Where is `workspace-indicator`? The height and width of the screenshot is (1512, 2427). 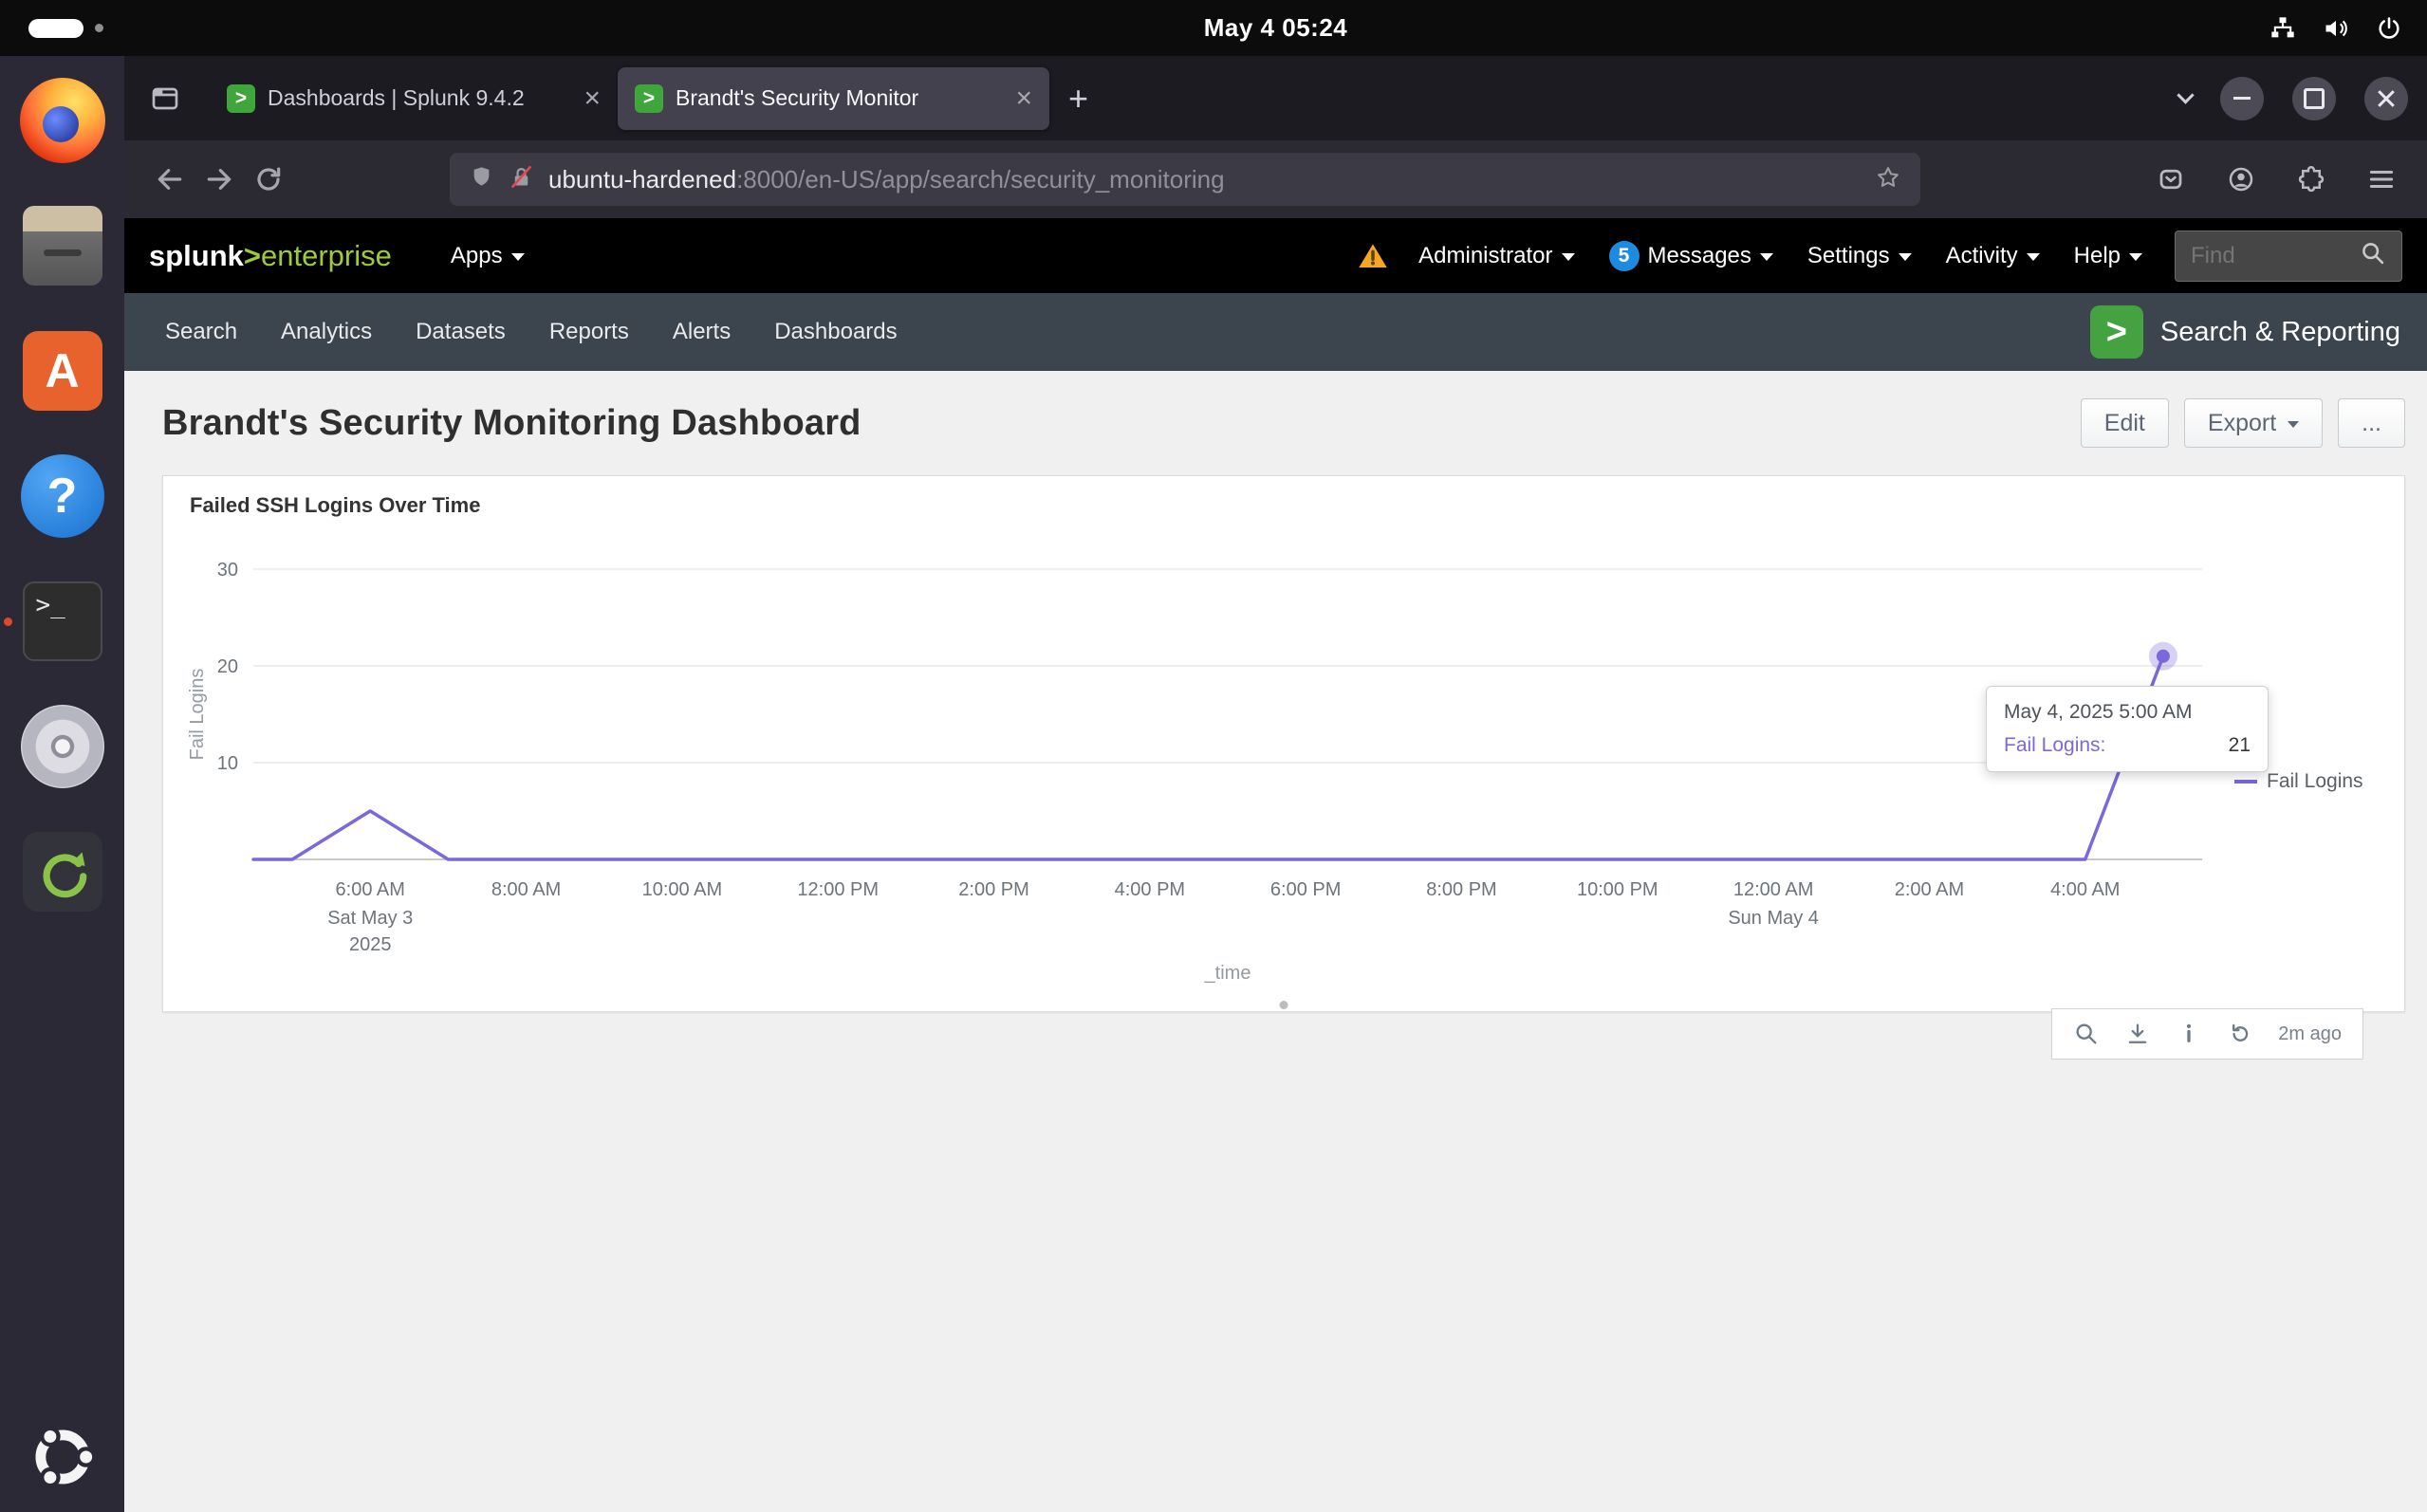
workspace-indicator is located at coordinates (65, 28).